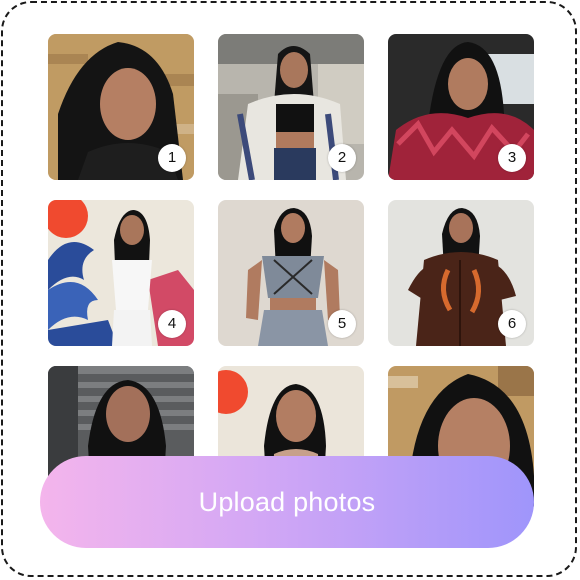 Image resolution: width=580 pixels, height=580 pixels. I want to click on photo-order-badge: 5, so click(342, 324).